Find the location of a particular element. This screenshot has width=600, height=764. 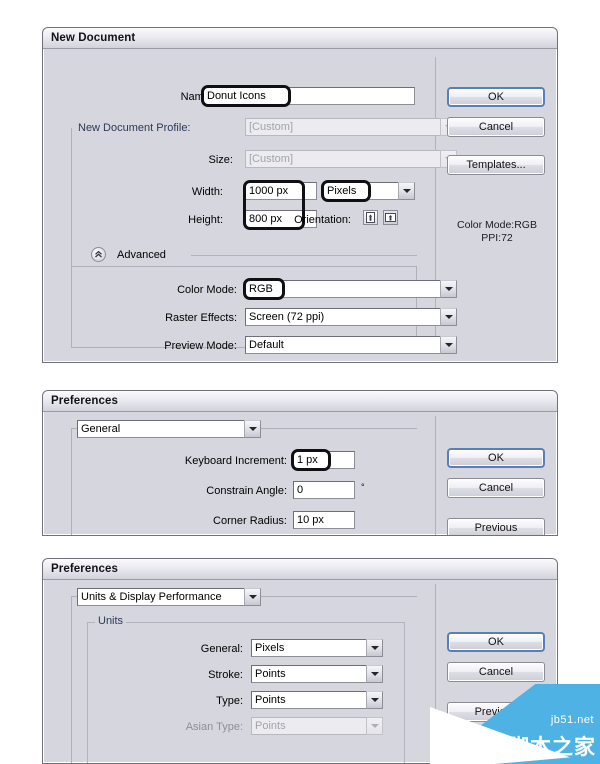

preferences-general-ok-button: OK is located at coordinates (496, 458).